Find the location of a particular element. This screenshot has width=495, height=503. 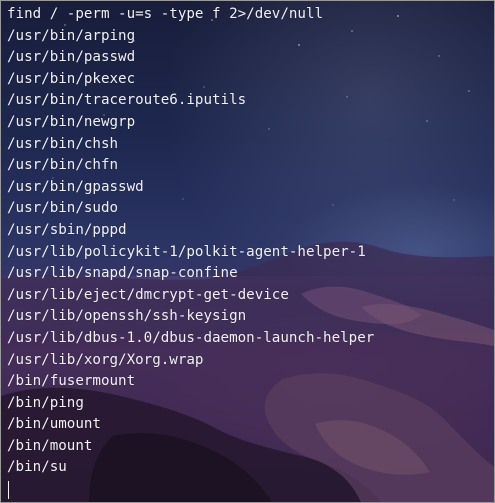

terminal-output-line: /usr/bin/gpasswd is located at coordinates (75, 186).